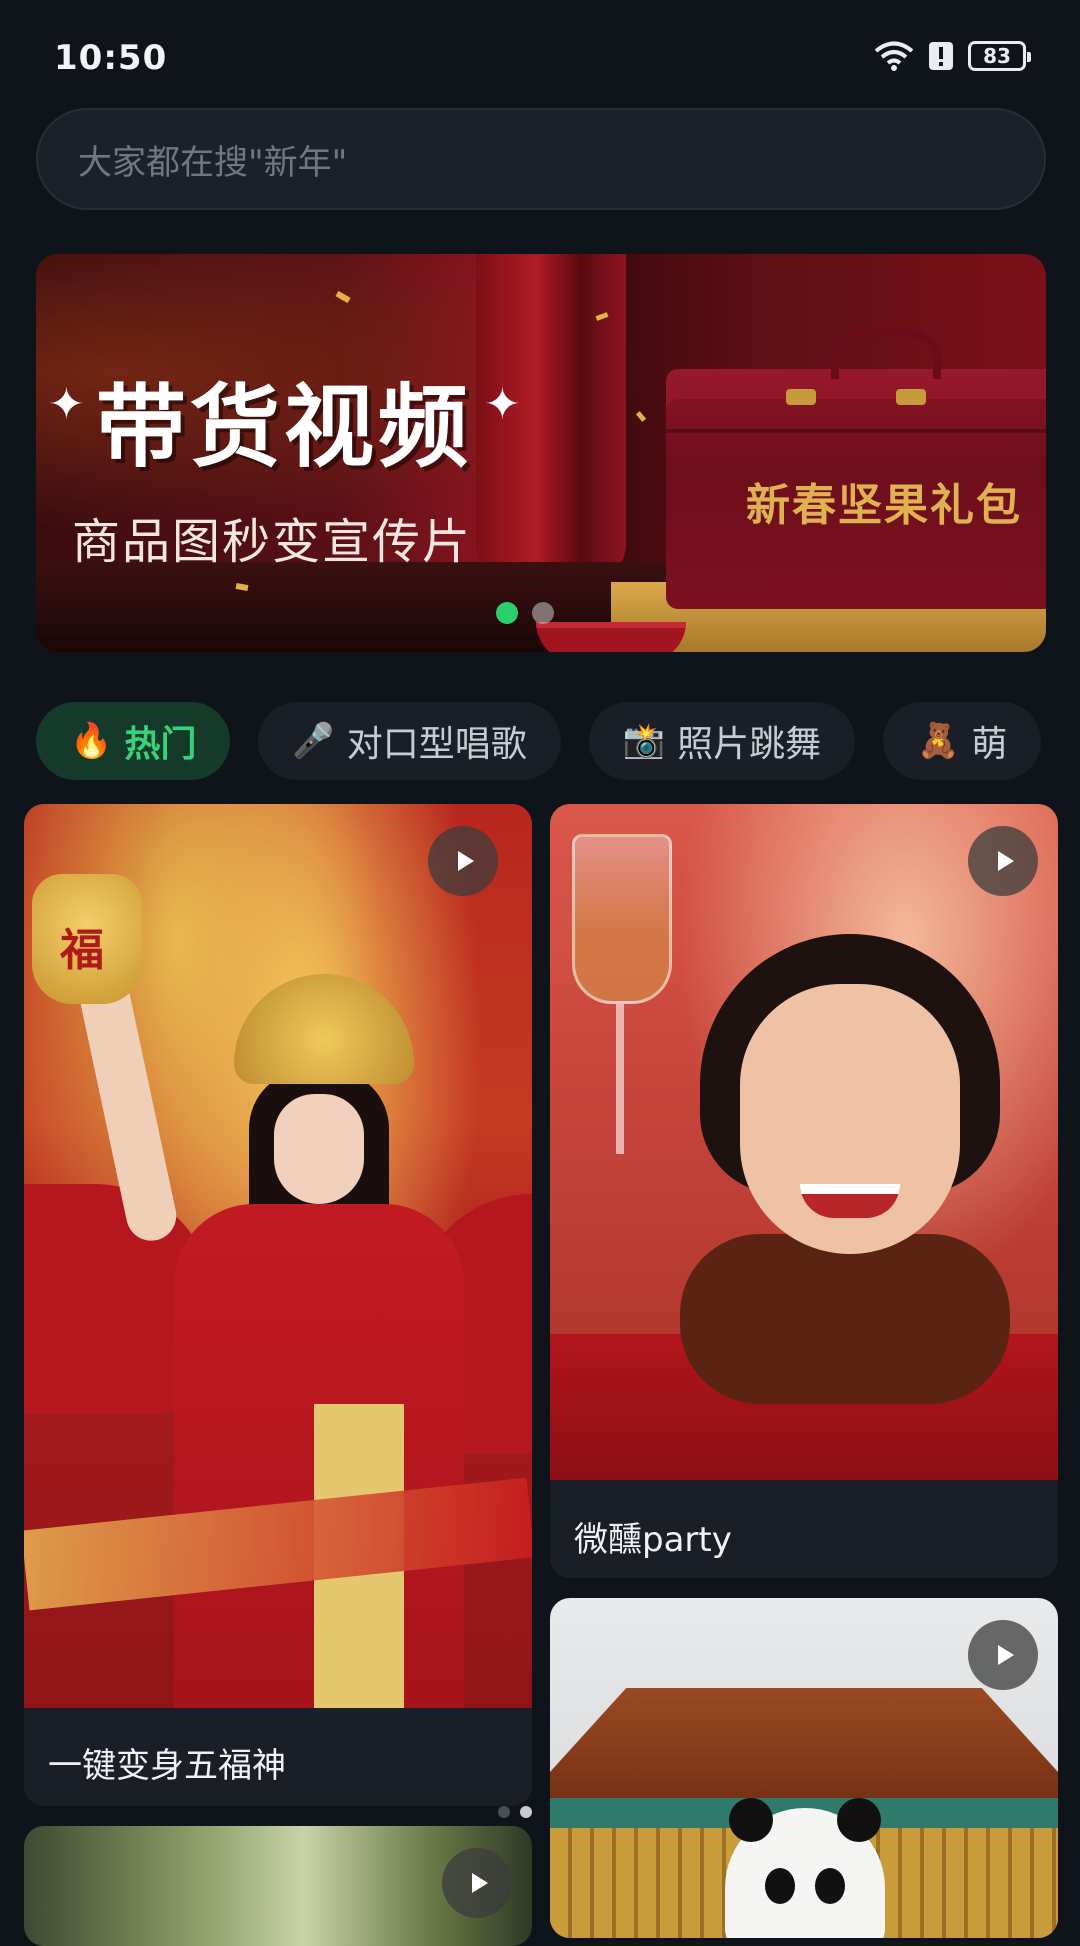  I want to click on tab-label: 对口型唱歌, so click(436, 744).